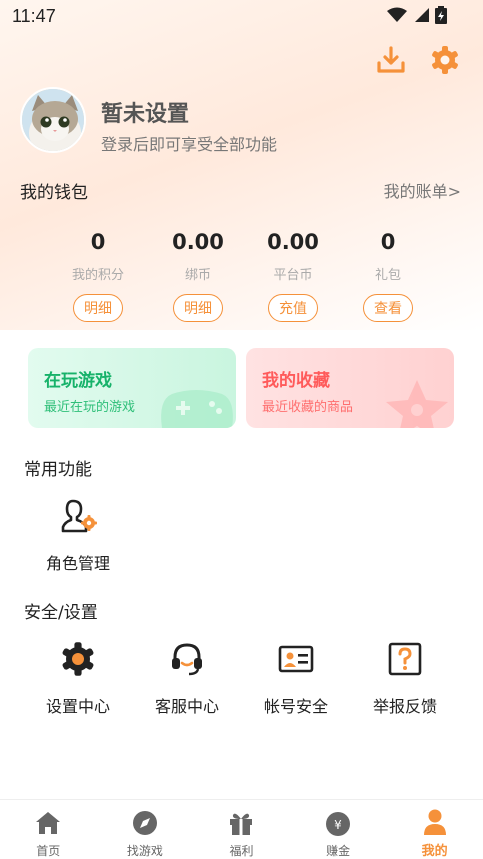 The width and height of the screenshot is (483, 859). I want to click on func-label: 设置中心, so click(77, 706).